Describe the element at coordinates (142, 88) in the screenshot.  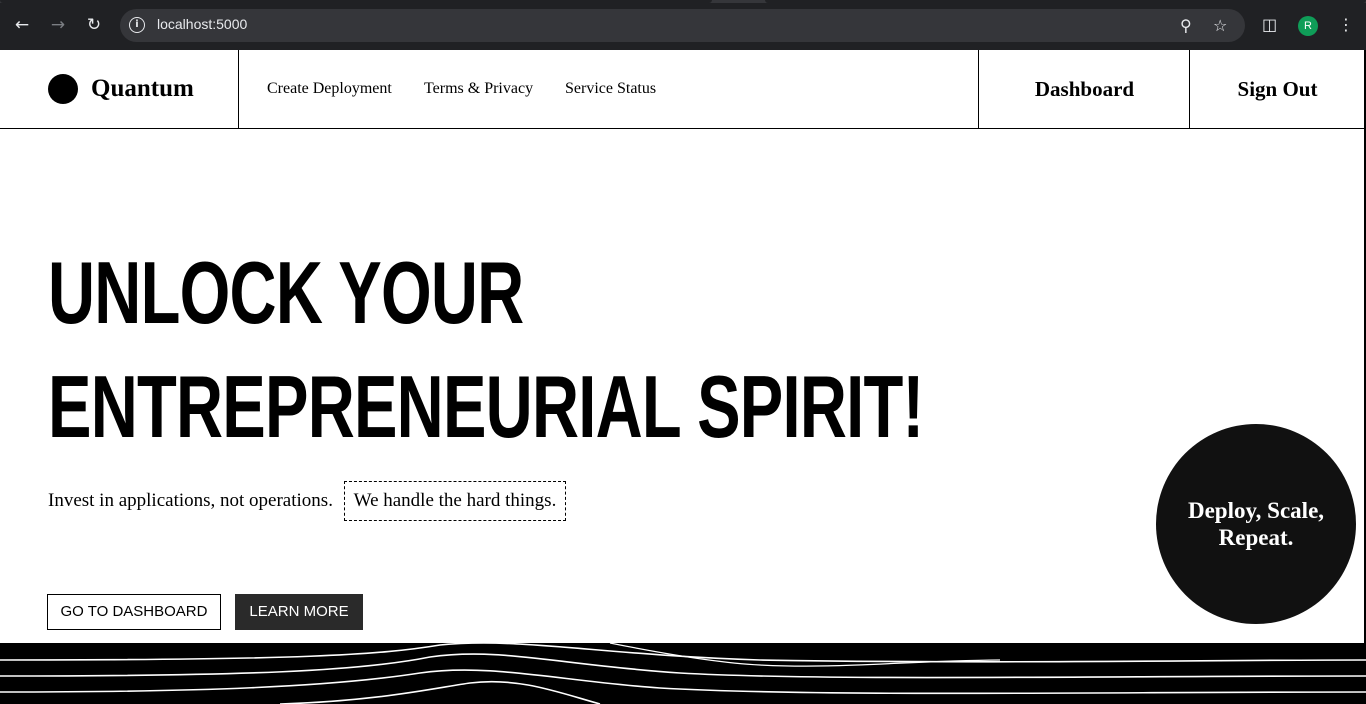
I see `brand-name: Quantum` at that location.